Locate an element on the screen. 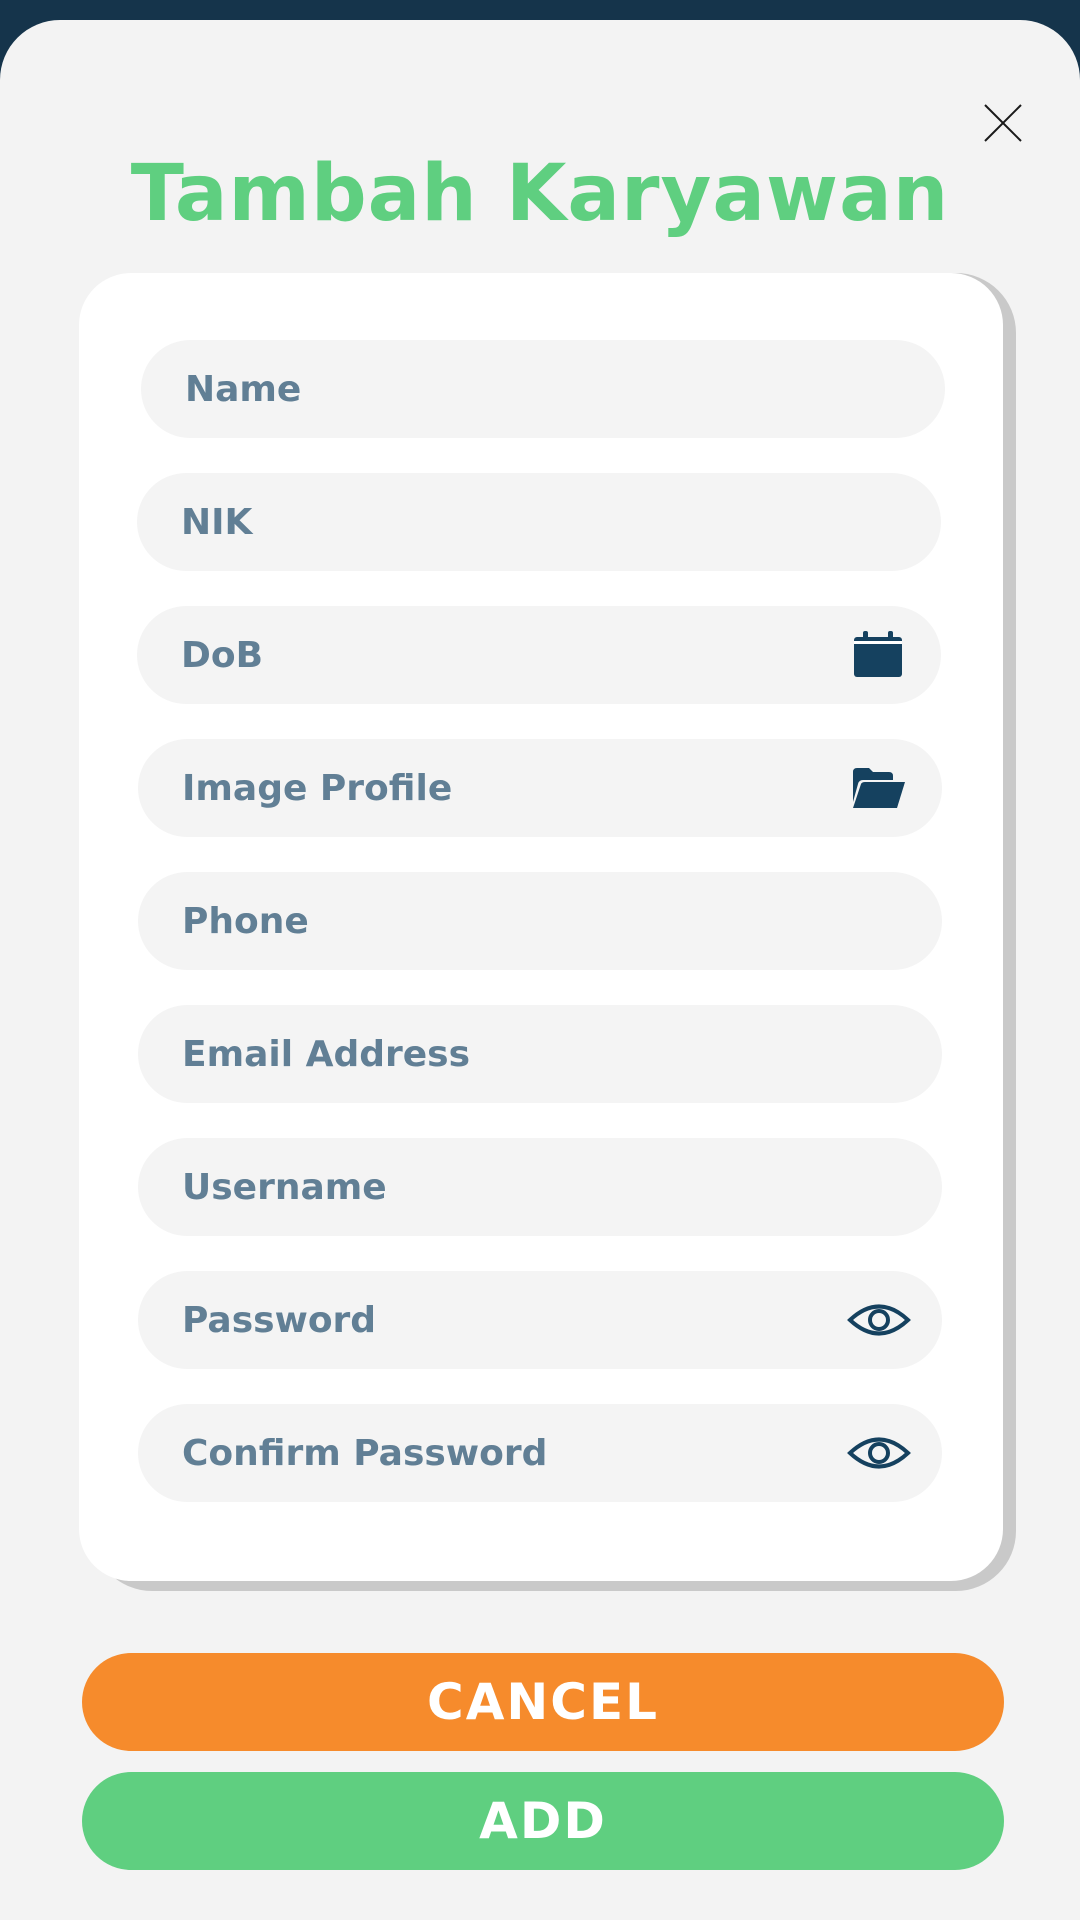 This screenshot has height=1920, width=1080. name-field-placeholder: Name is located at coordinates (243, 389).